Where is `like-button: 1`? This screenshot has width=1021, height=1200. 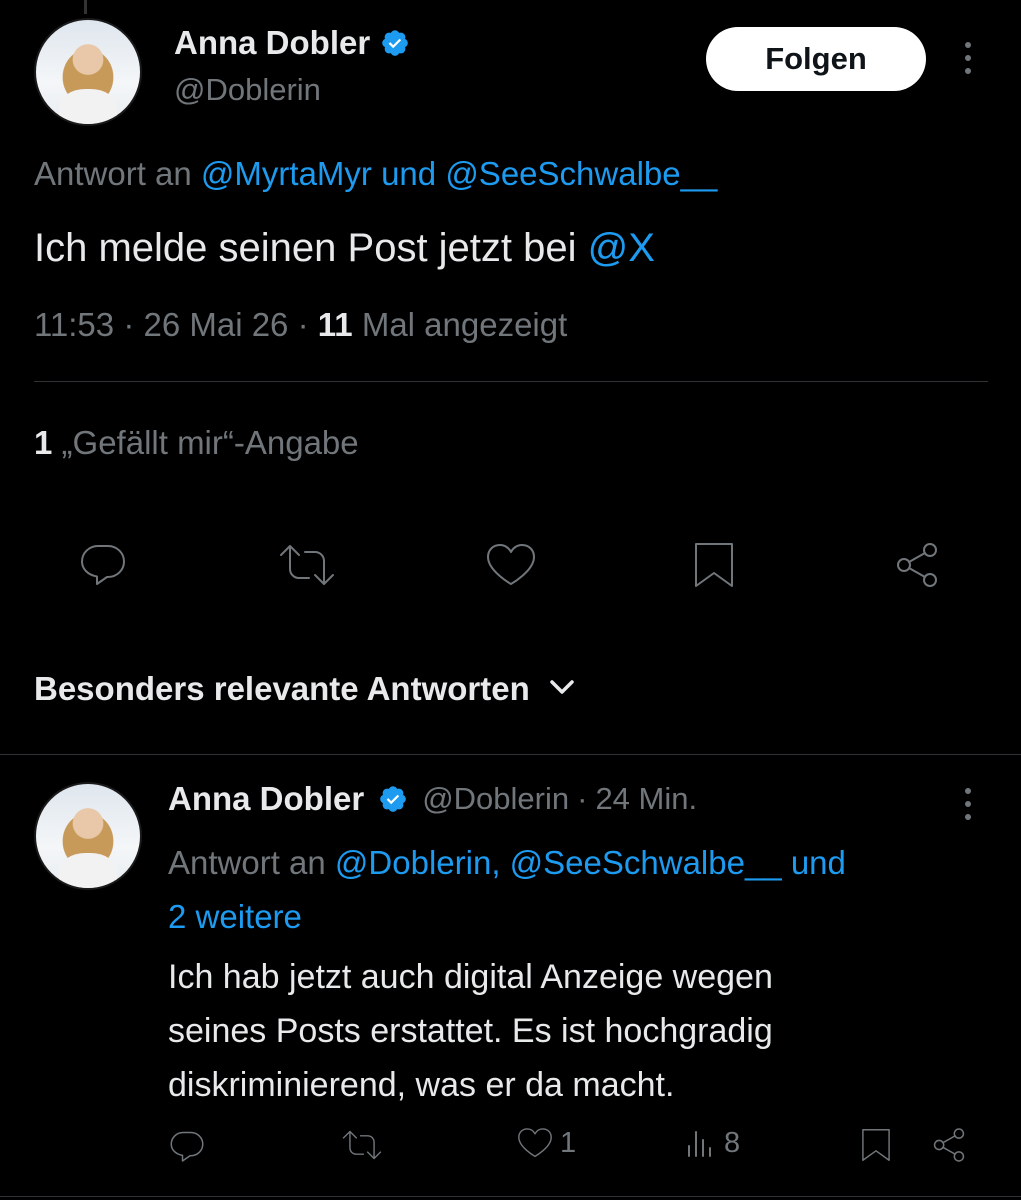
like-button: 1 is located at coordinates (546, 1143).